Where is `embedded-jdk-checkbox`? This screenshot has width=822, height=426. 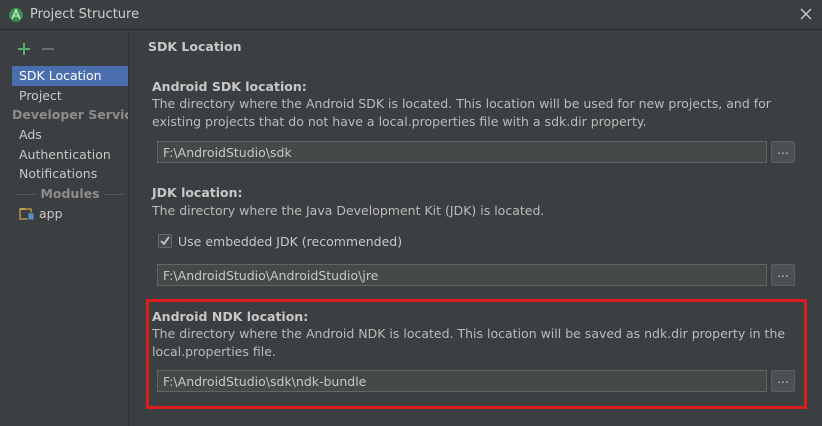
embedded-jdk-checkbox is located at coordinates (165, 241).